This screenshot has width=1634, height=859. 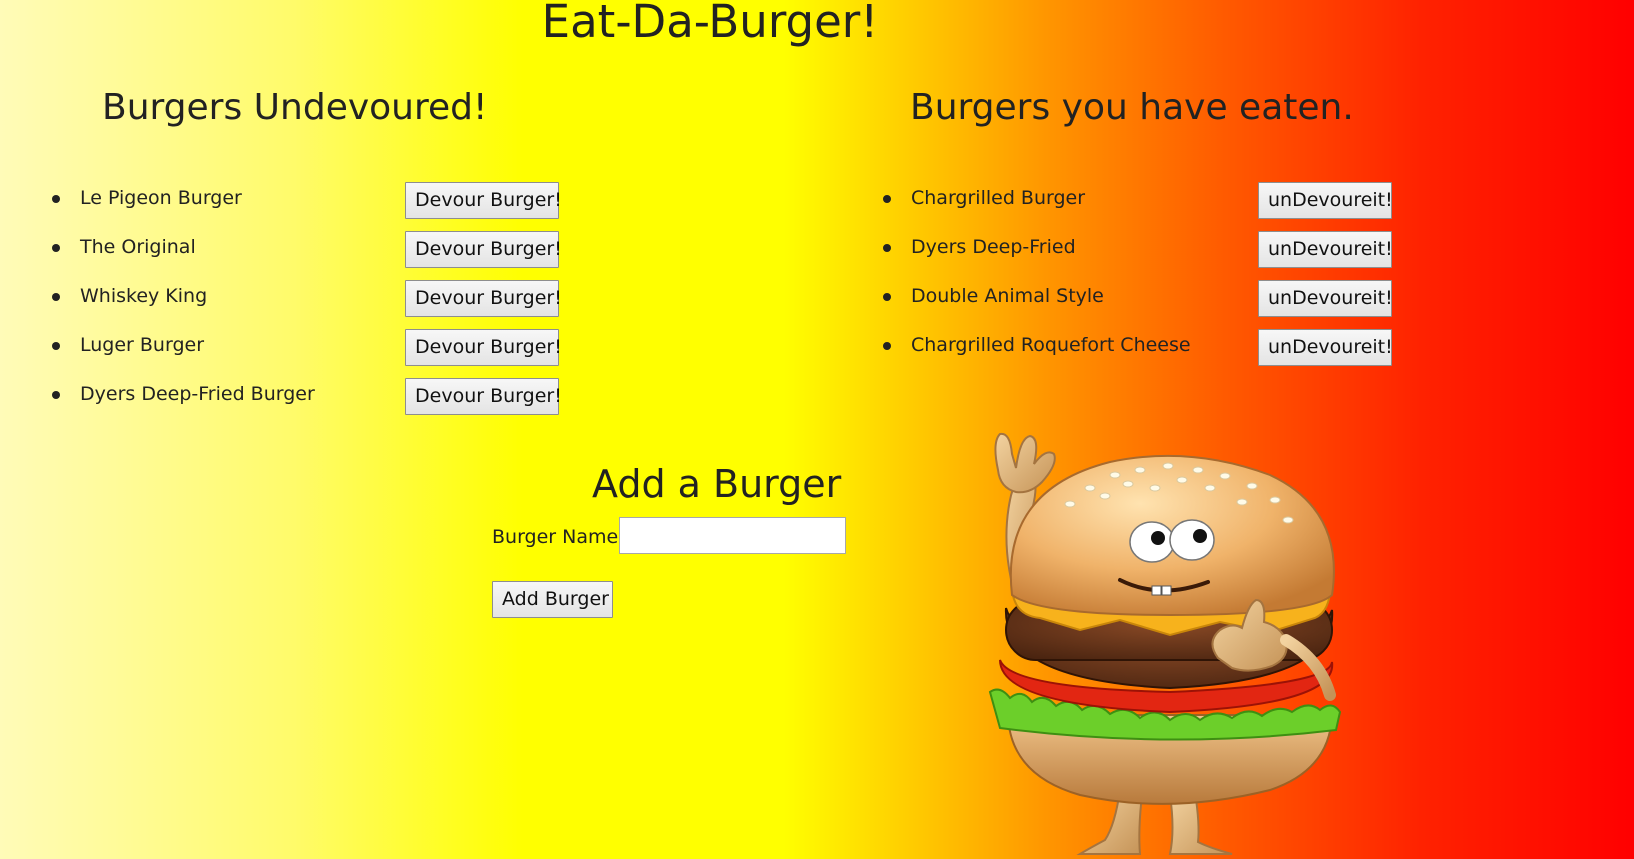 I want to click on devoured-heading: Burgers you have eaten., so click(x=1132, y=107).